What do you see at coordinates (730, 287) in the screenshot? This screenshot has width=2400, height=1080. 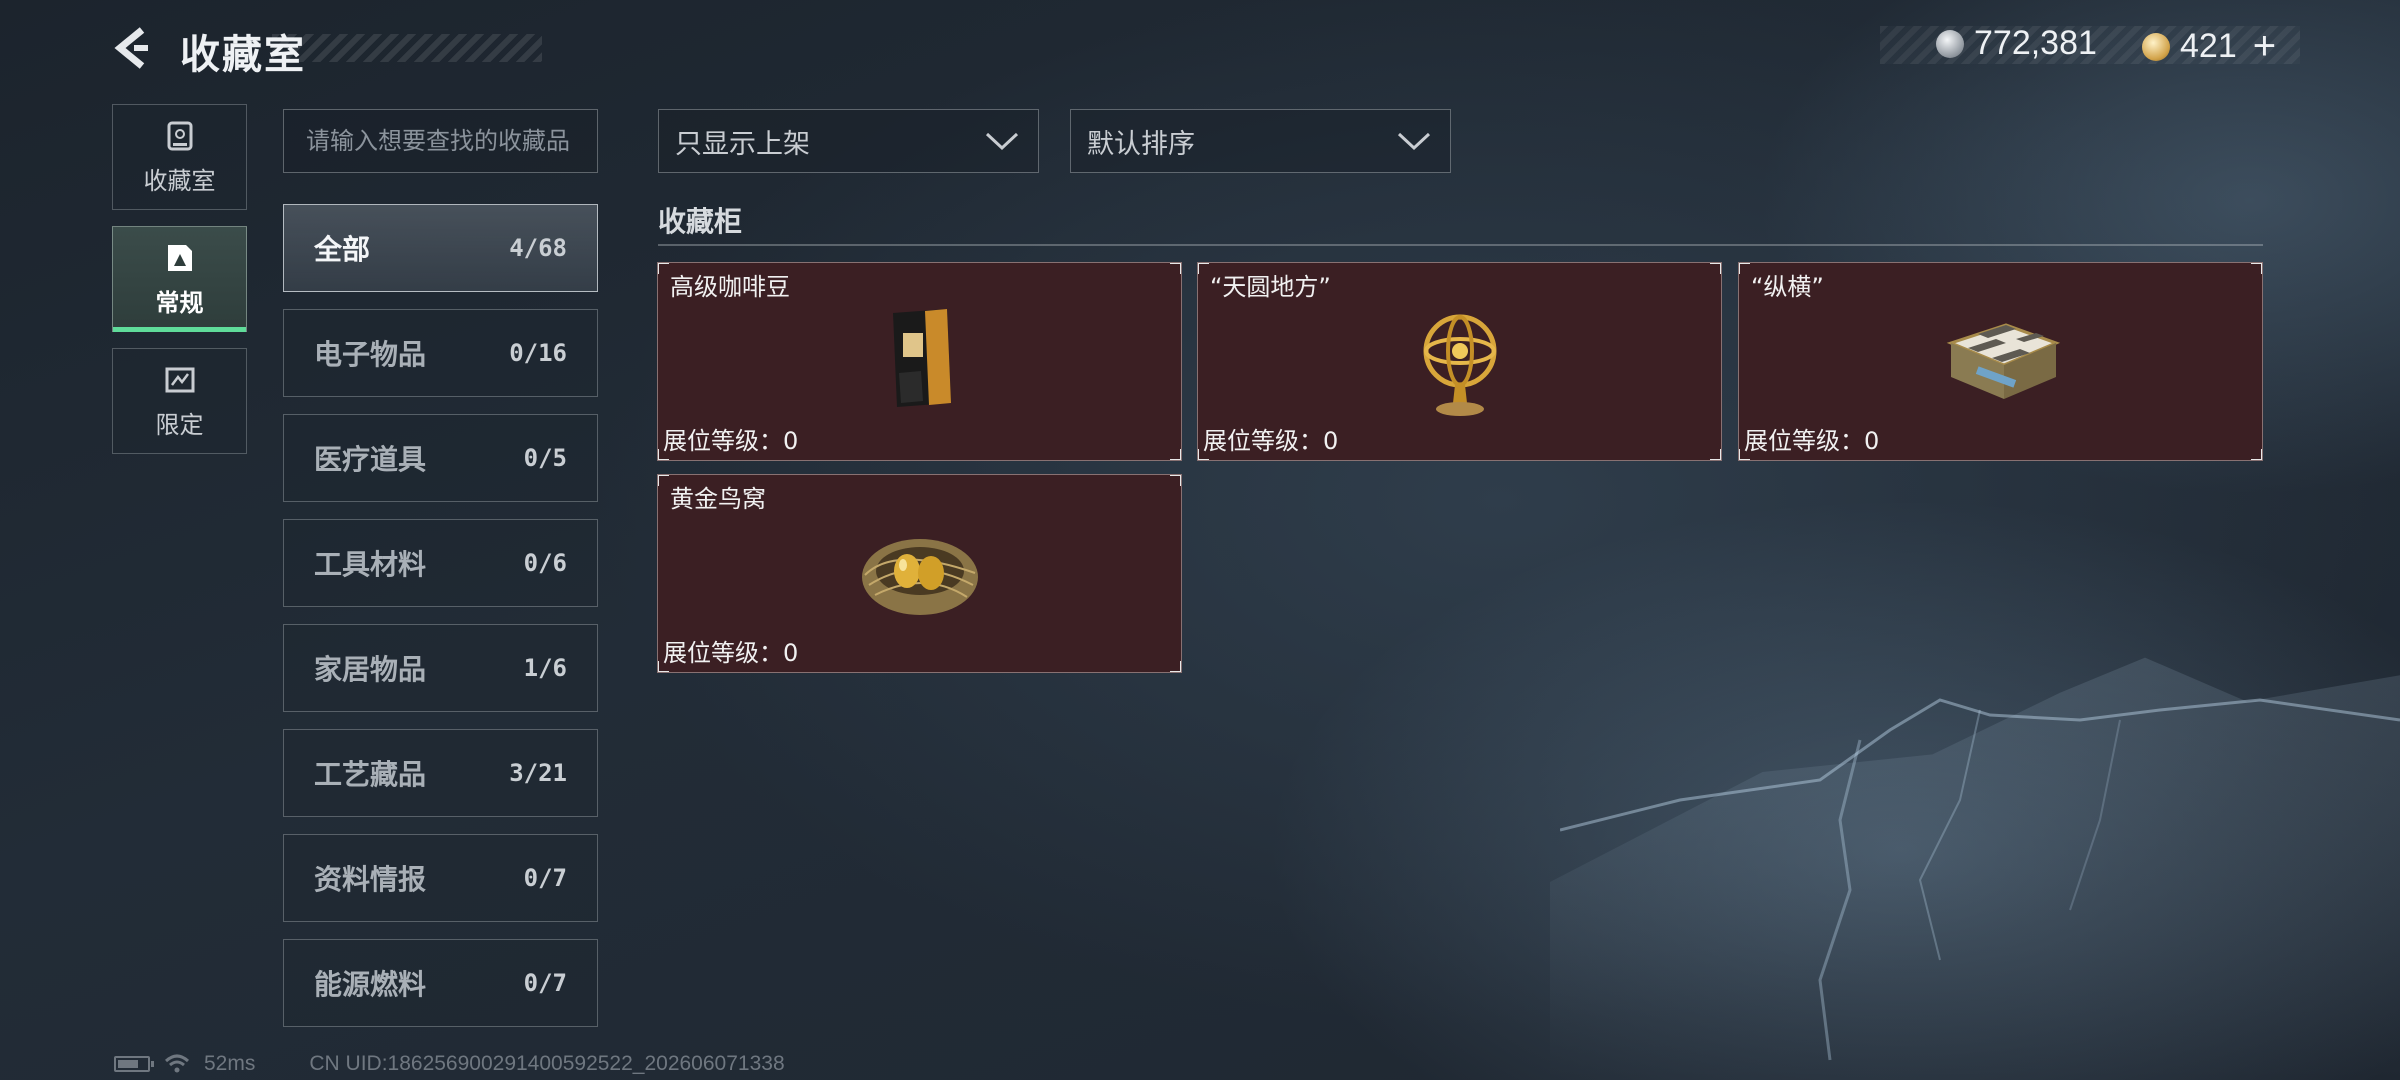 I see `item-name: 高级咖啡豆` at bounding box center [730, 287].